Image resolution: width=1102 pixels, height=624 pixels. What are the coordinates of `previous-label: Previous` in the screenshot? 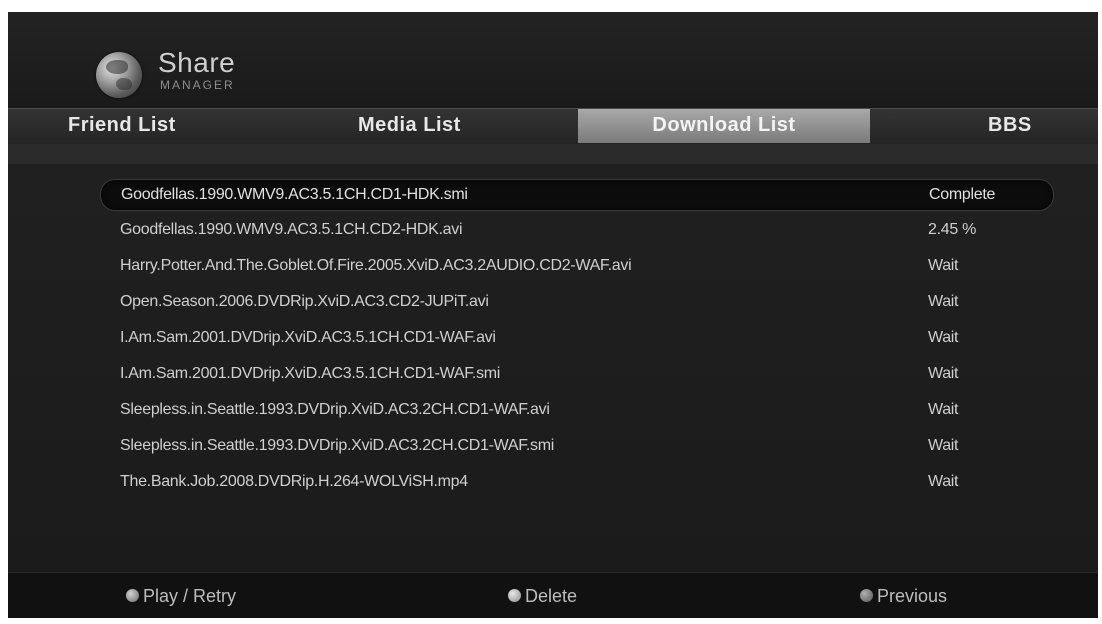 It's located at (912, 596).